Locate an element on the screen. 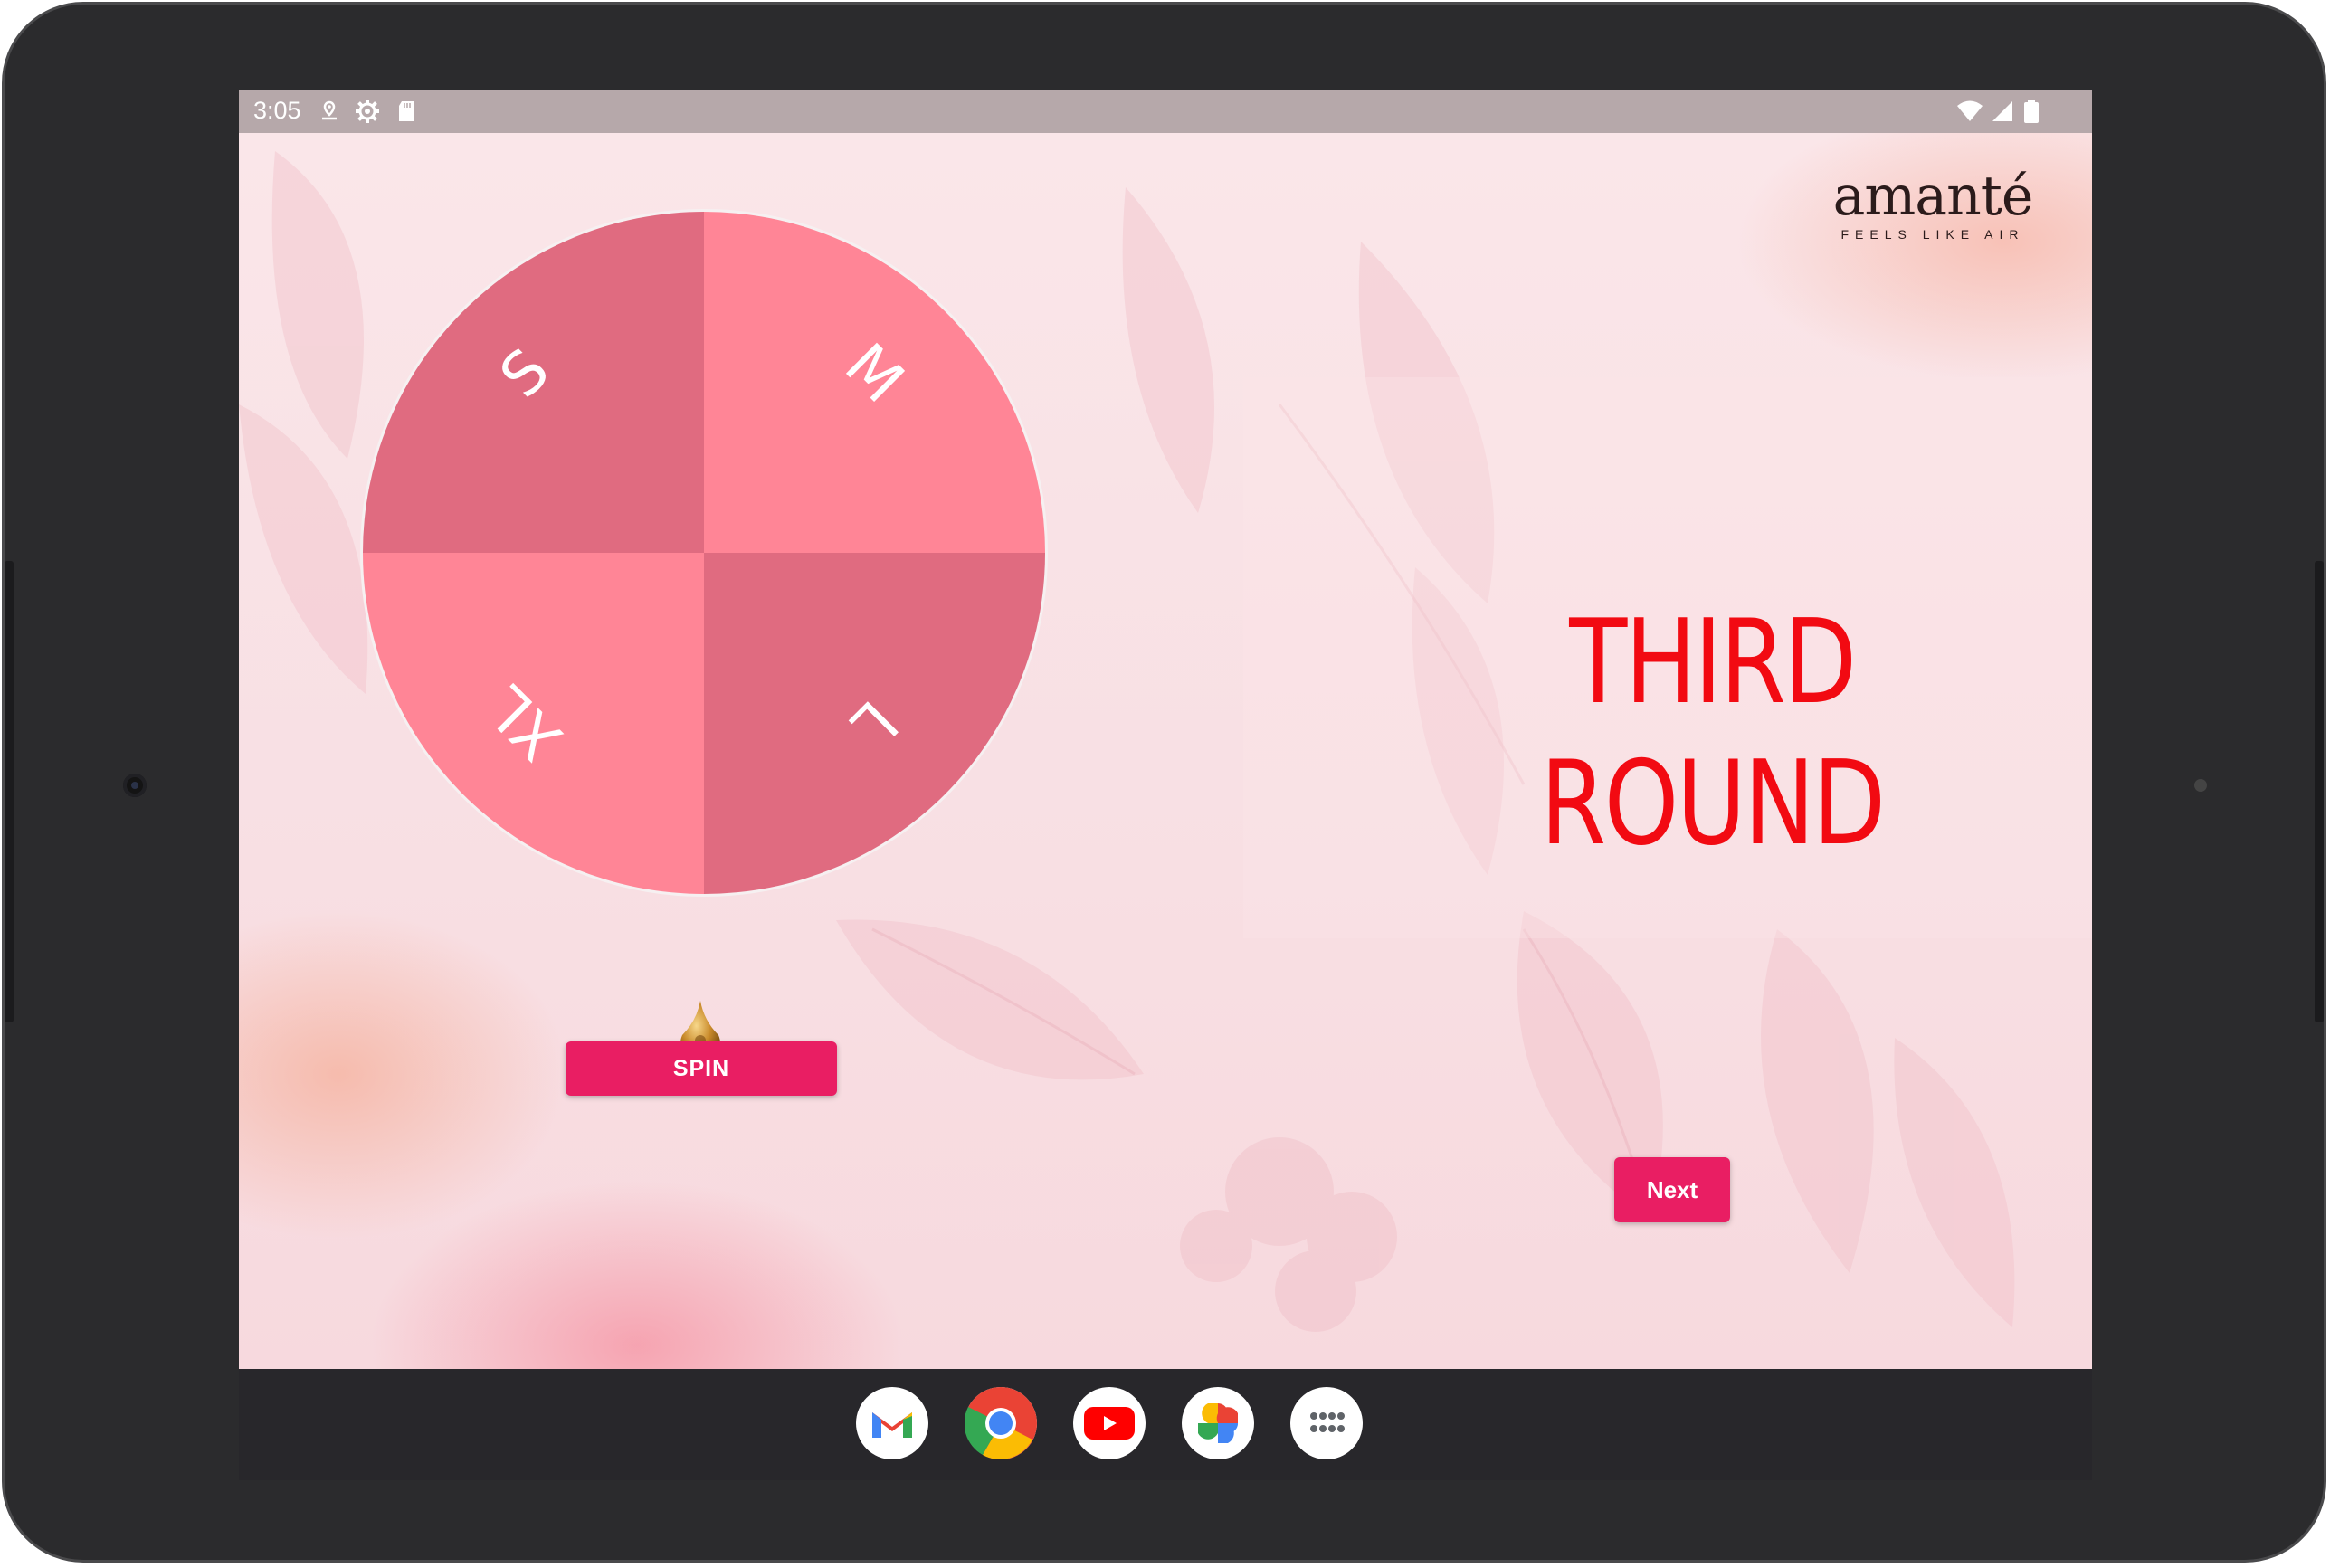 The width and height of the screenshot is (2330, 1568). next-button: Next is located at coordinates (1672, 1189).